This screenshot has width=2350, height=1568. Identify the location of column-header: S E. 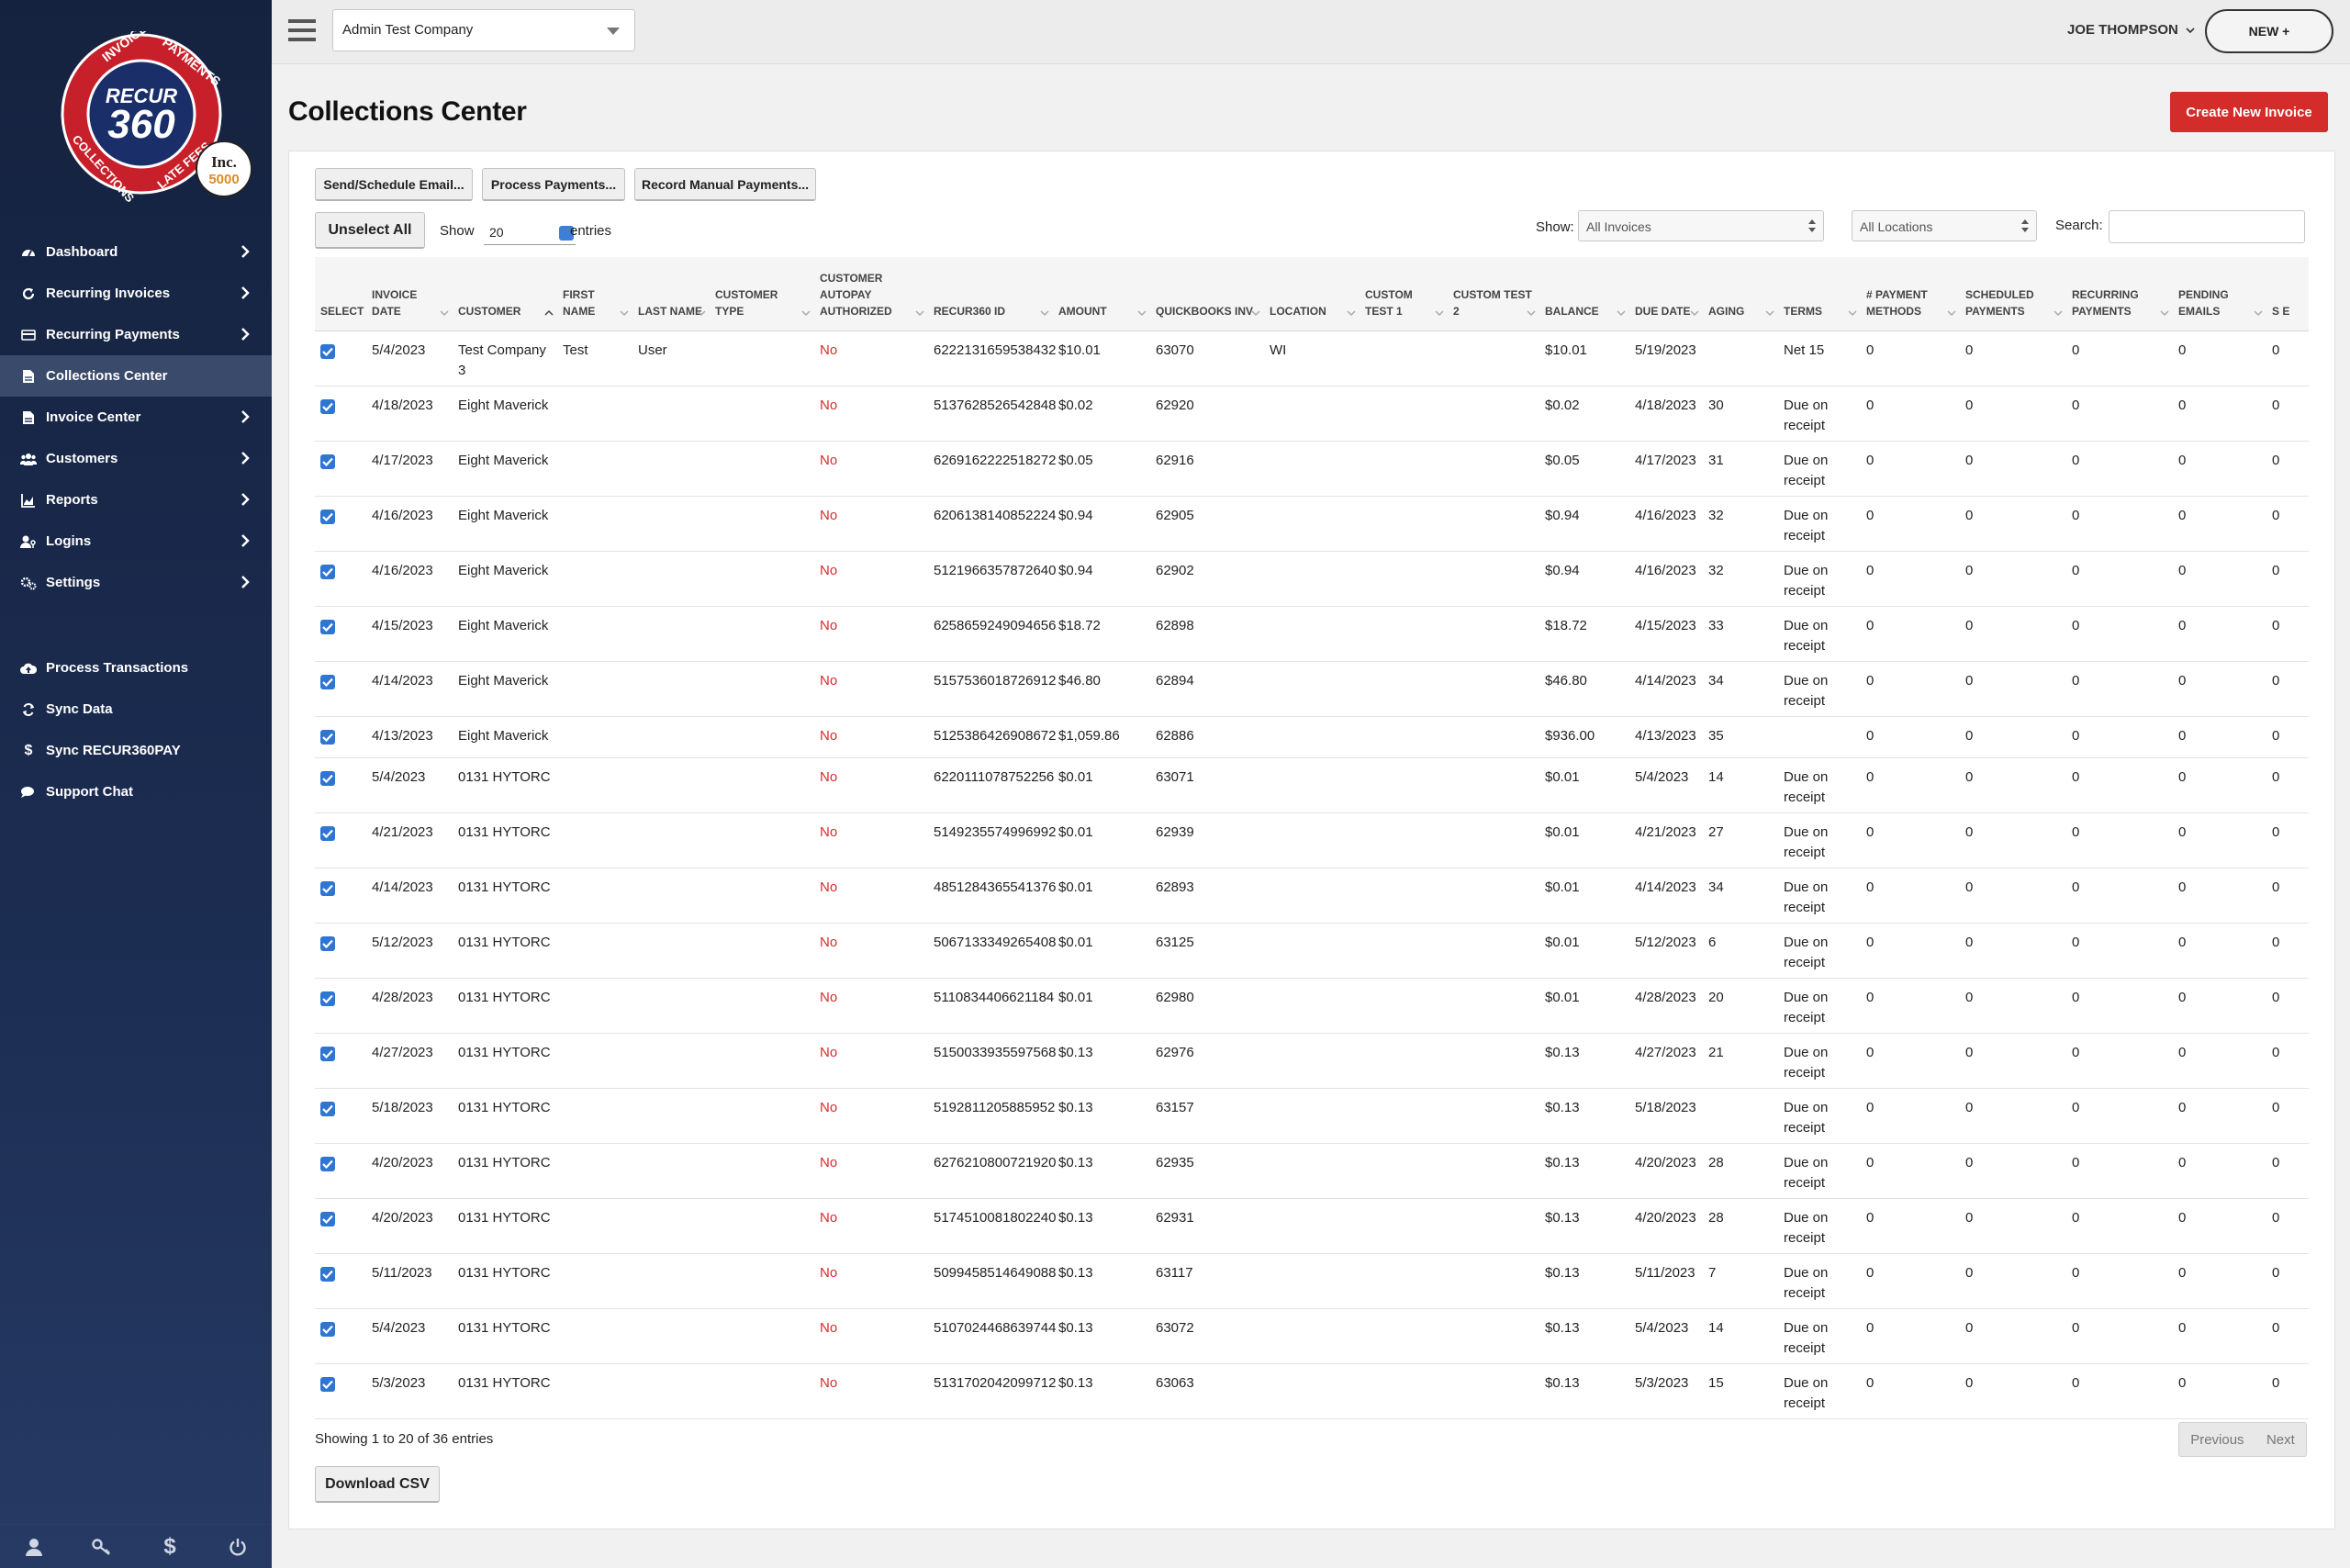
(2287, 294).